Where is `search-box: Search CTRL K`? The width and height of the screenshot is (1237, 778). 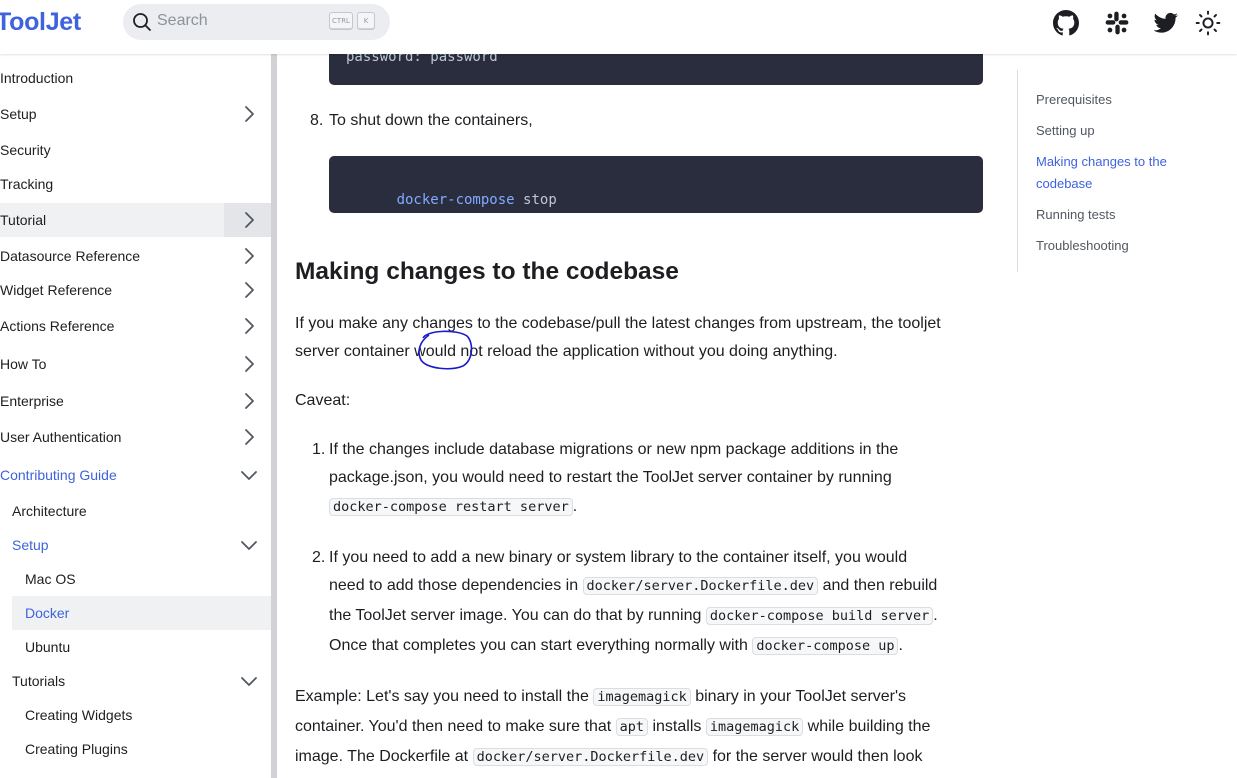 search-box: Search CTRL K is located at coordinates (256, 22).